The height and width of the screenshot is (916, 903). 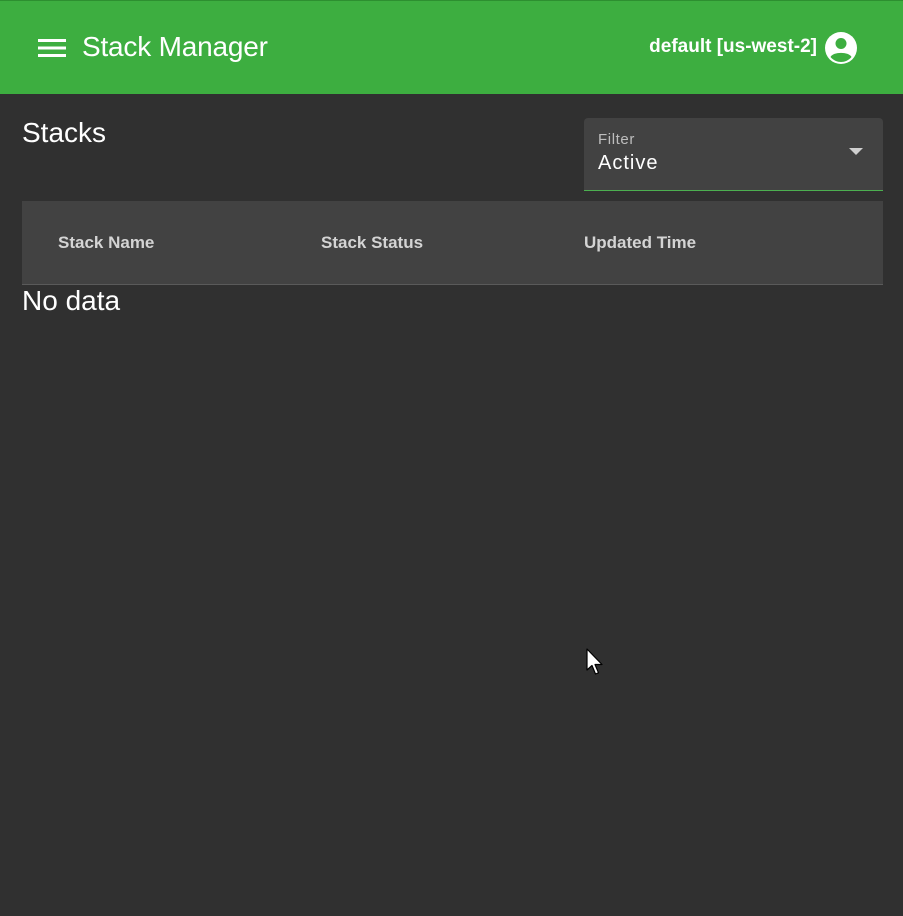 I want to click on hamburger-menu-icon, so click(x=52, y=48).